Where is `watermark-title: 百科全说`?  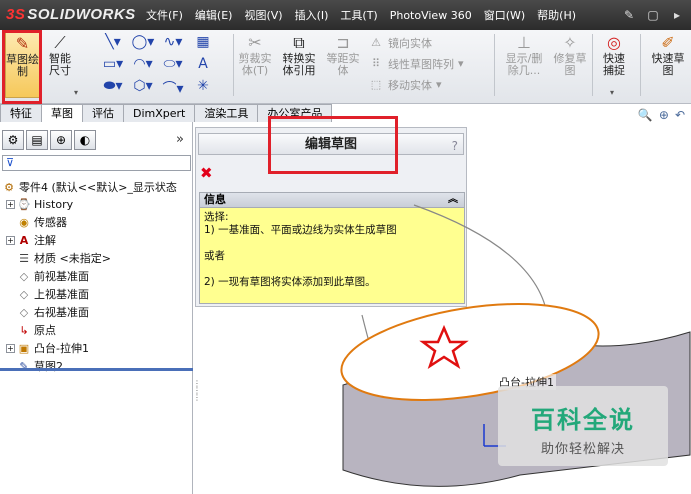 watermark-title: 百科全说 is located at coordinates (583, 420).